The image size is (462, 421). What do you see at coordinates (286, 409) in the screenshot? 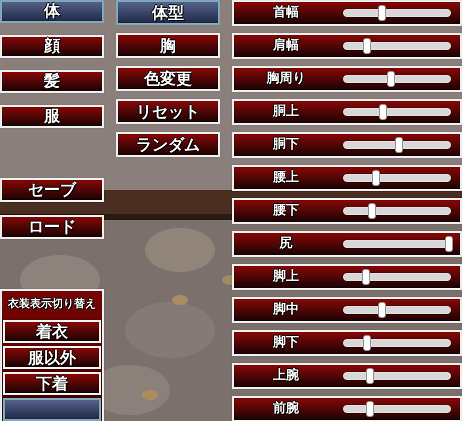
I see `slider-label: 前腕` at bounding box center [286, 409].